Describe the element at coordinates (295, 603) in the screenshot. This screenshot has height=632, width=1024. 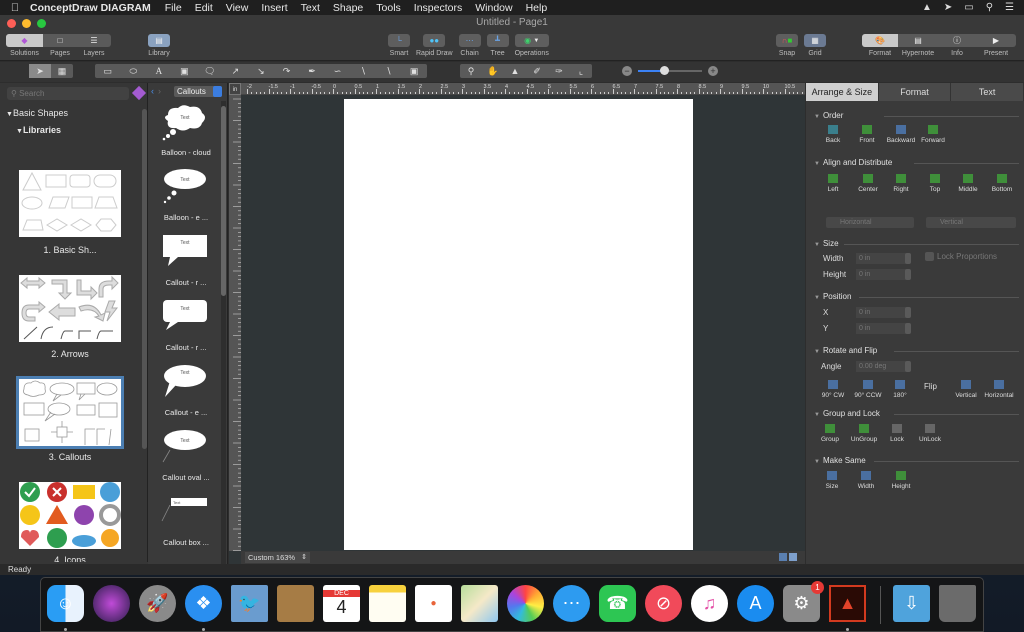
I see `dock-contacts-icon` at that location.